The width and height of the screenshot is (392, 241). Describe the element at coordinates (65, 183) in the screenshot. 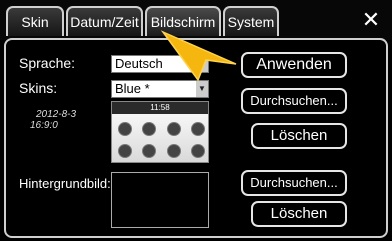

I see `background-label: Hintergrundbild:` at that location.